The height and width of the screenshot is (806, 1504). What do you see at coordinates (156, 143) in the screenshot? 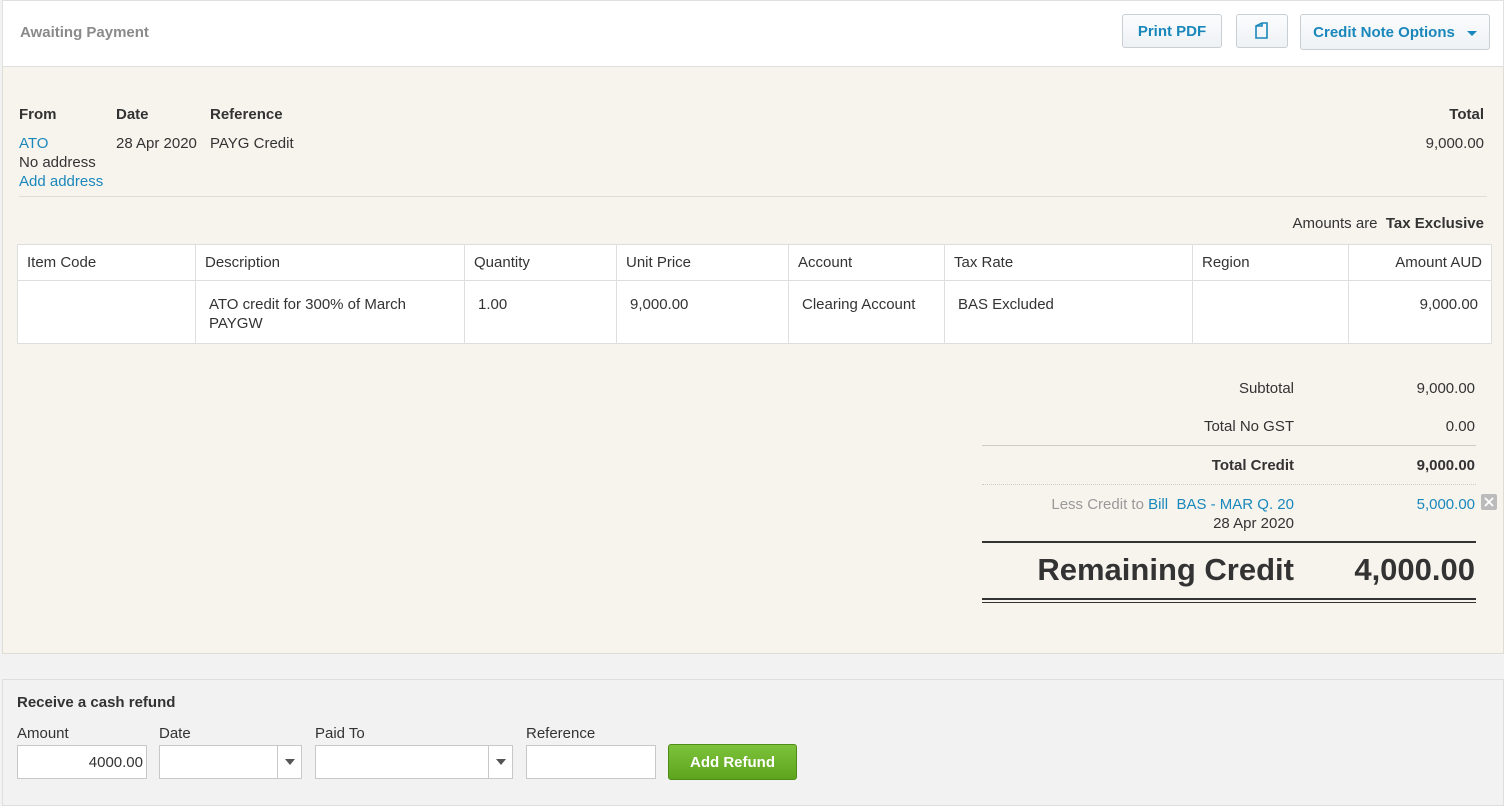
I see `credit-date: 28 Apr 2020` at bounding box center [156, 143].